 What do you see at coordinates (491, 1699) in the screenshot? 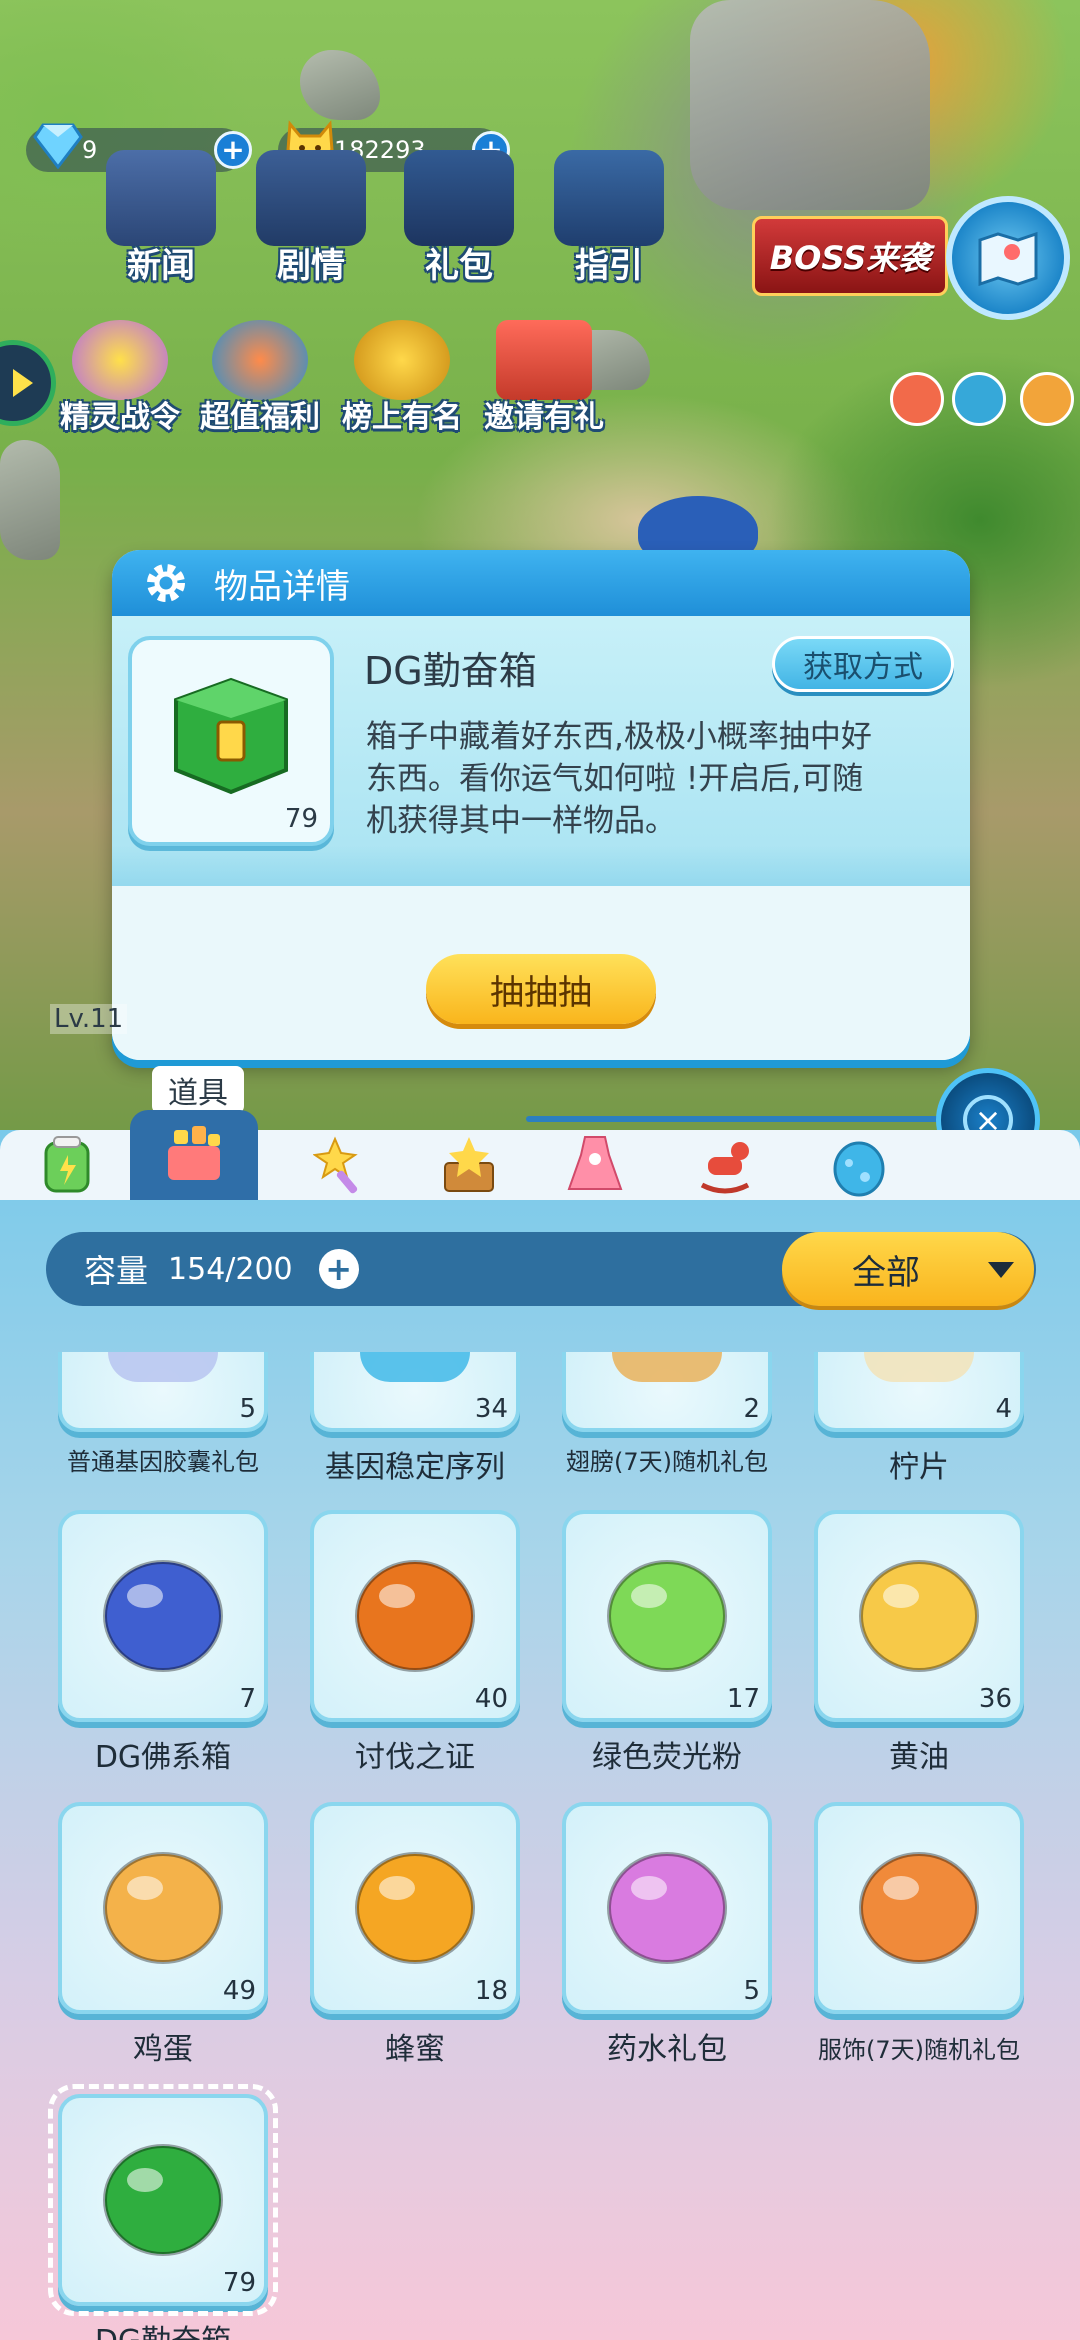
I see `item-quantity: 40` at bounding box center [491, 1699].